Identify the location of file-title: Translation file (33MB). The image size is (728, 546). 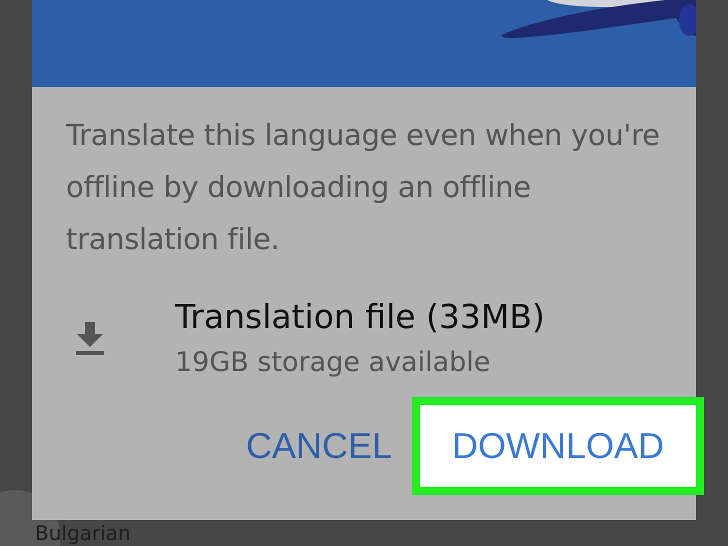
(360, 317).